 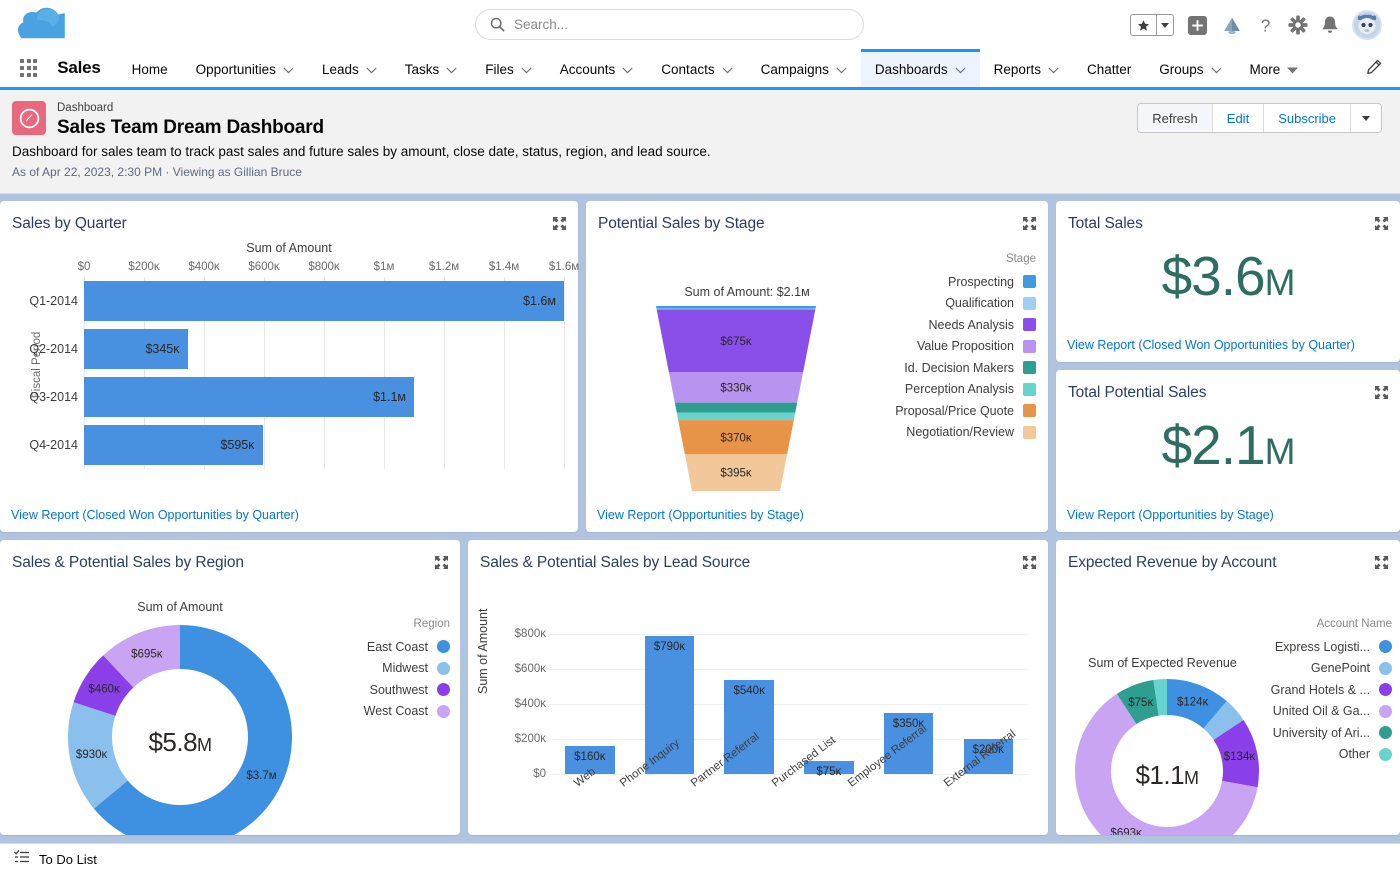 What do you see at coordinates (539, 301) in the screenshot?
I see `bar-value-label: $1.6ᴍ` at bounding box center [539, 301].